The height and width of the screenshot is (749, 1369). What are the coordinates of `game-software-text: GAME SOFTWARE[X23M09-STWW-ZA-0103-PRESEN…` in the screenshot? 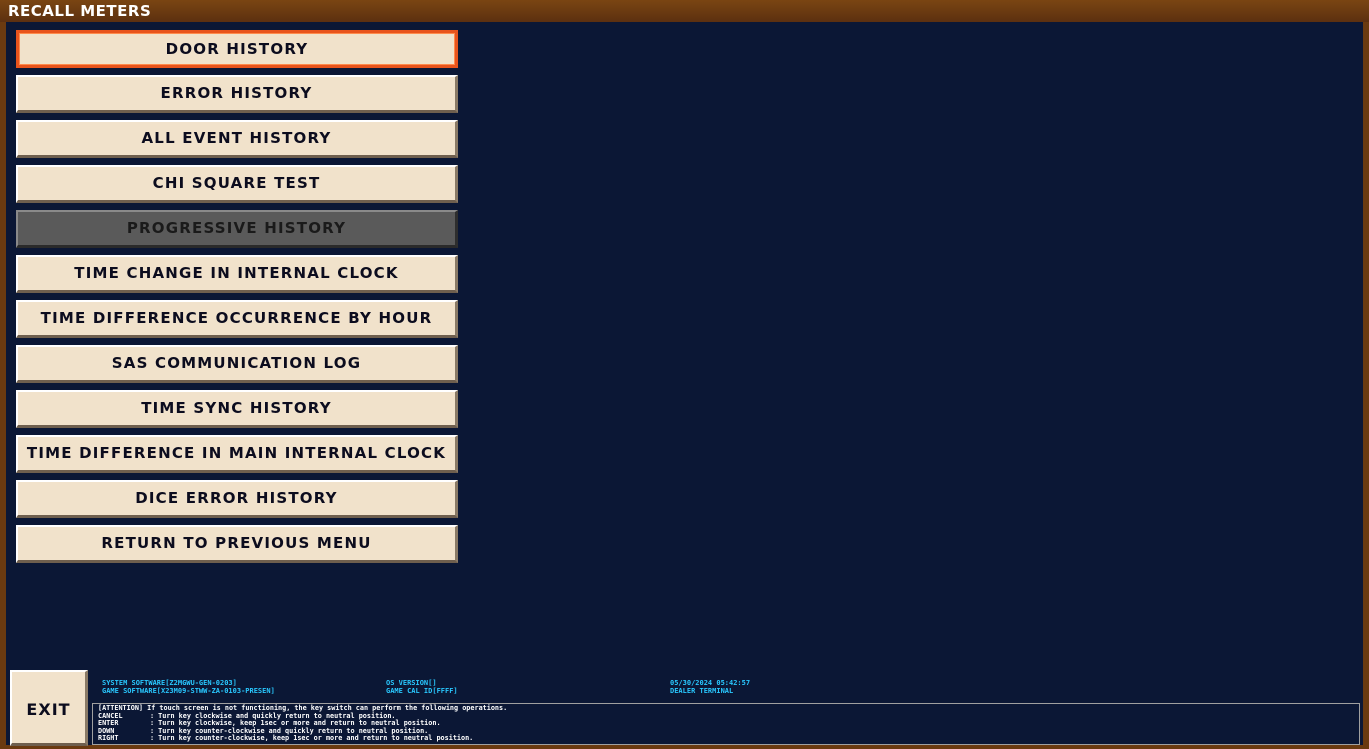 It's located at (188, 691).